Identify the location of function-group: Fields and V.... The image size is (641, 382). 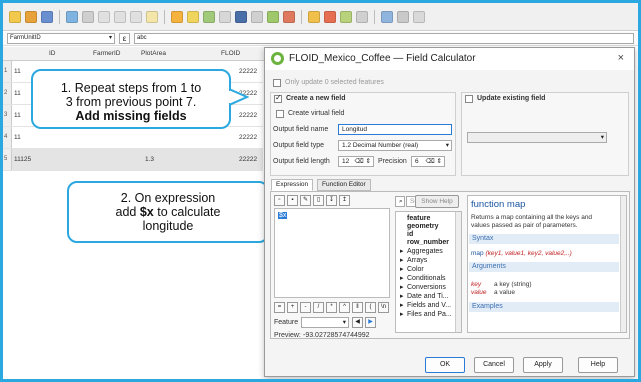
(429, 306).